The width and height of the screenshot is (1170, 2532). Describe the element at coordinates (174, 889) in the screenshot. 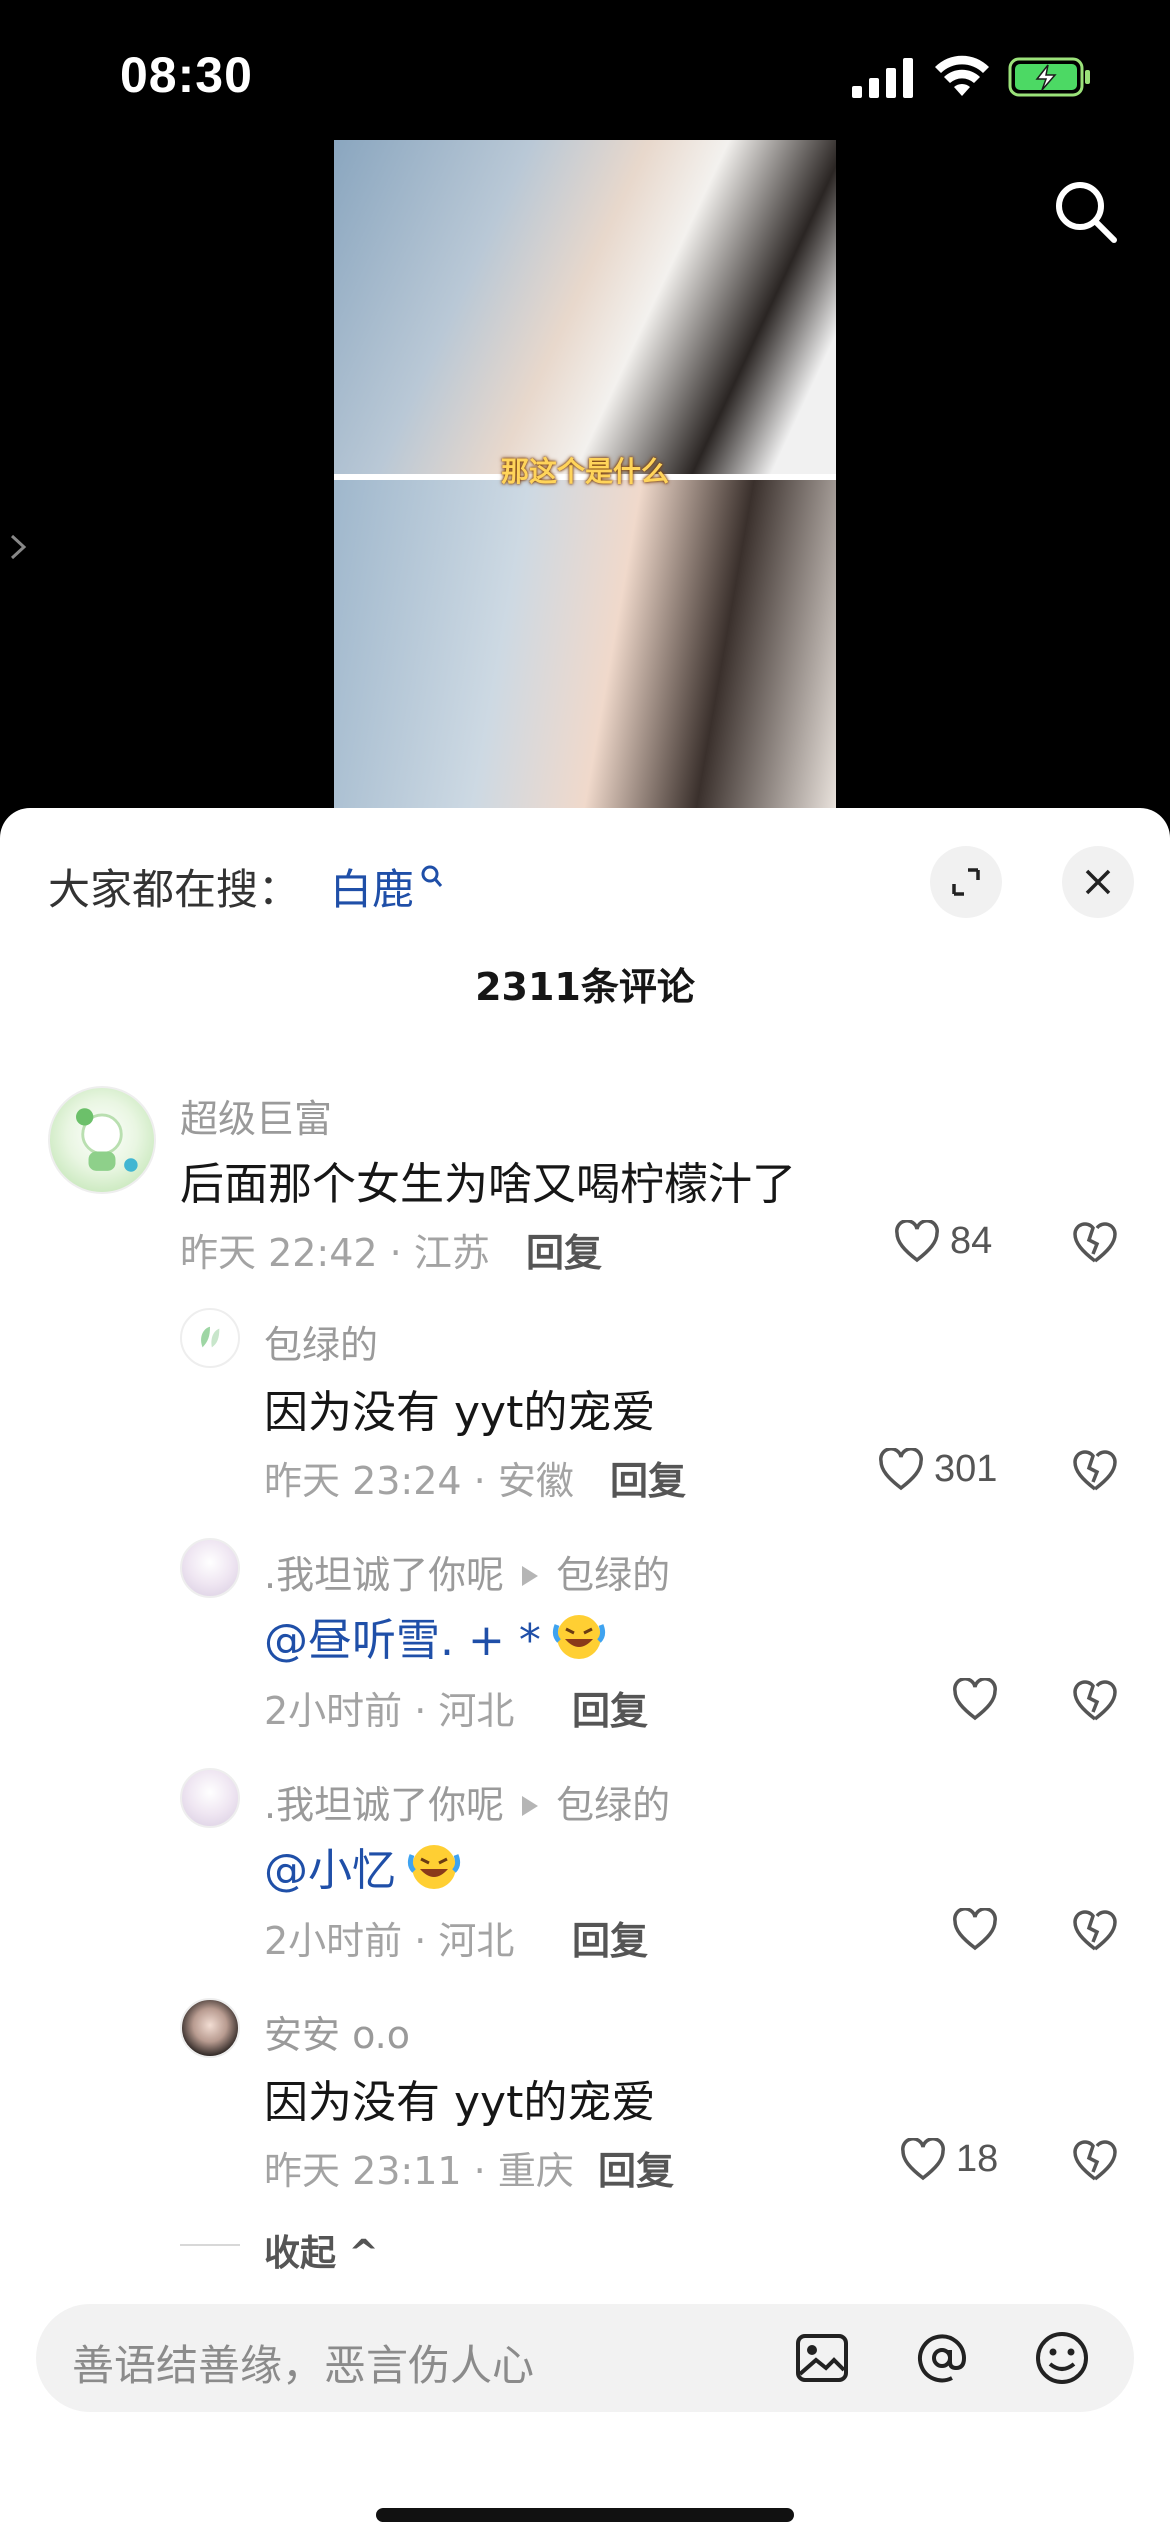

I see `search-hint-label: 大家都在搜：` at that location.